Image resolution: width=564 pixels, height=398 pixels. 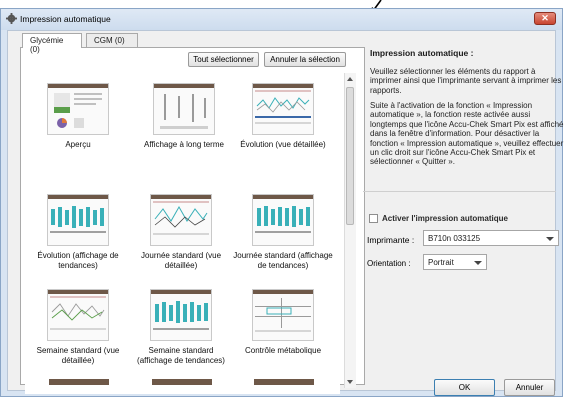 I want to click on report-tile-label: Évolution (vue détaillée), so click(x=283, y=144).